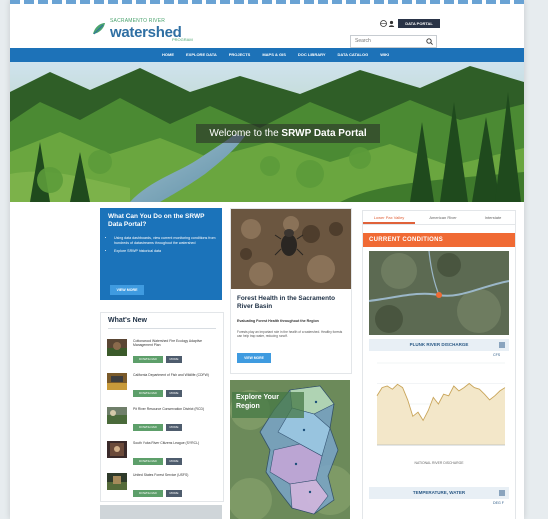  I want to click on current-conditions-header: CURRENT CONDITIONS, so click(439, 240).